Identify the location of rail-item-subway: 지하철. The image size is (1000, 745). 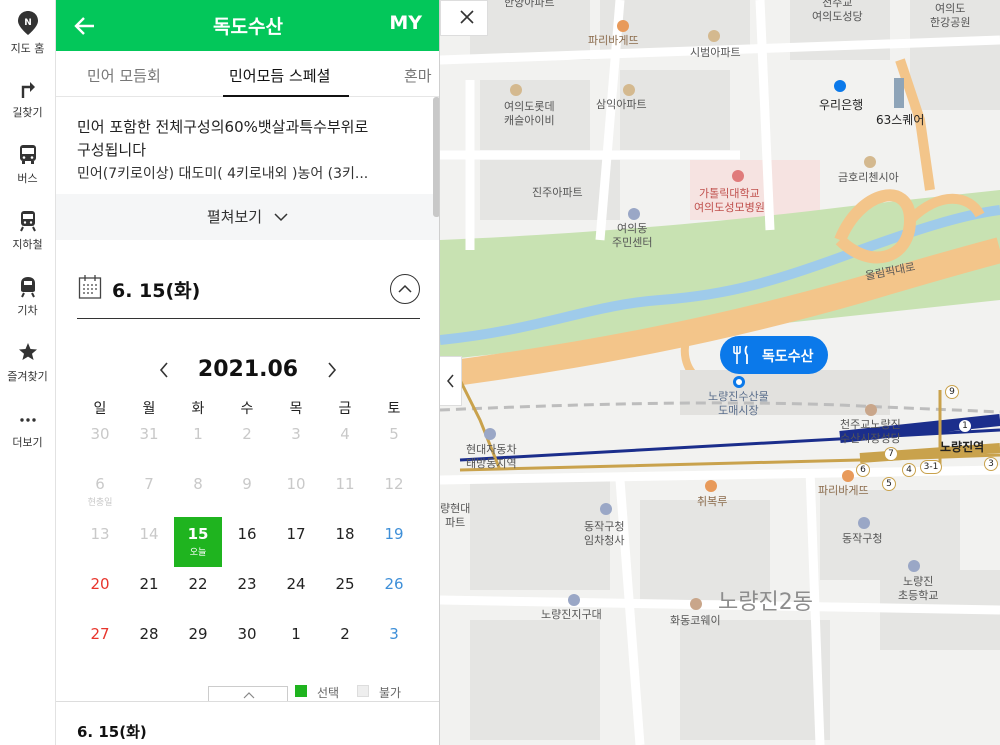
(27, 232).